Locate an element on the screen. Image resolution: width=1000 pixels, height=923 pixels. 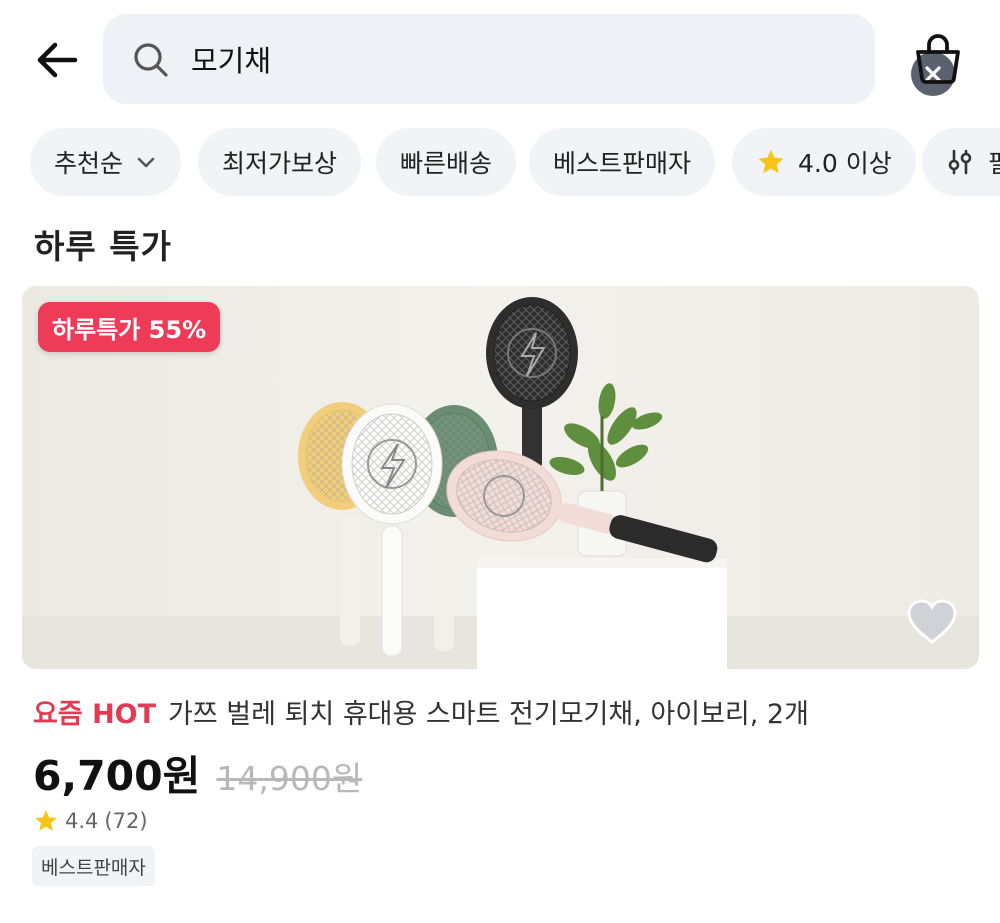
original-price: 14,900원 is located at coordinates (289, 778).